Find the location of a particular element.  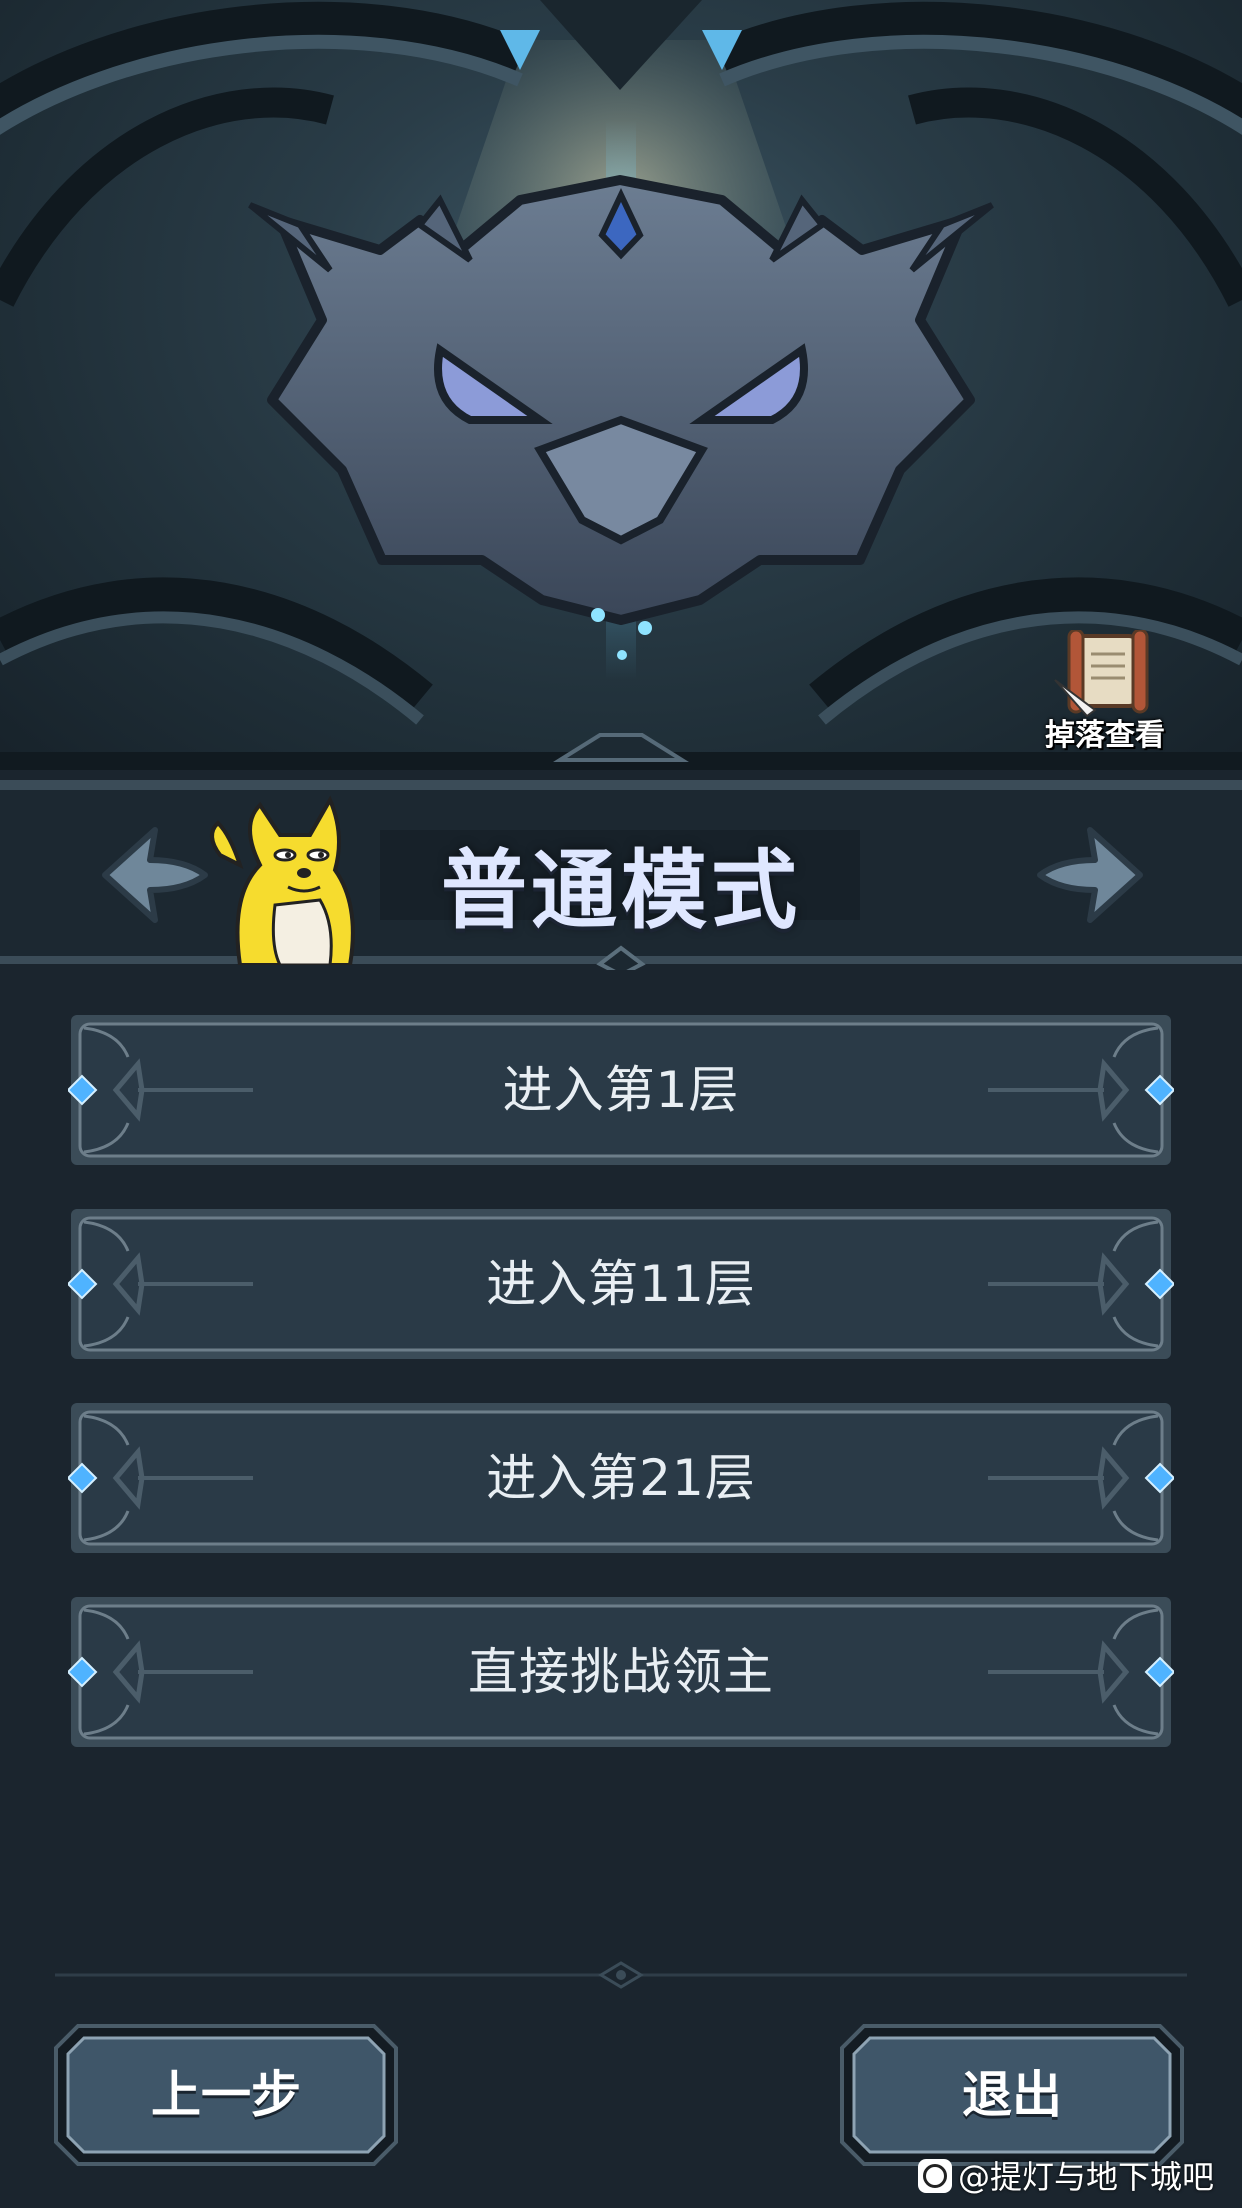

scroll-icon is located at coordinates (1101, 674).